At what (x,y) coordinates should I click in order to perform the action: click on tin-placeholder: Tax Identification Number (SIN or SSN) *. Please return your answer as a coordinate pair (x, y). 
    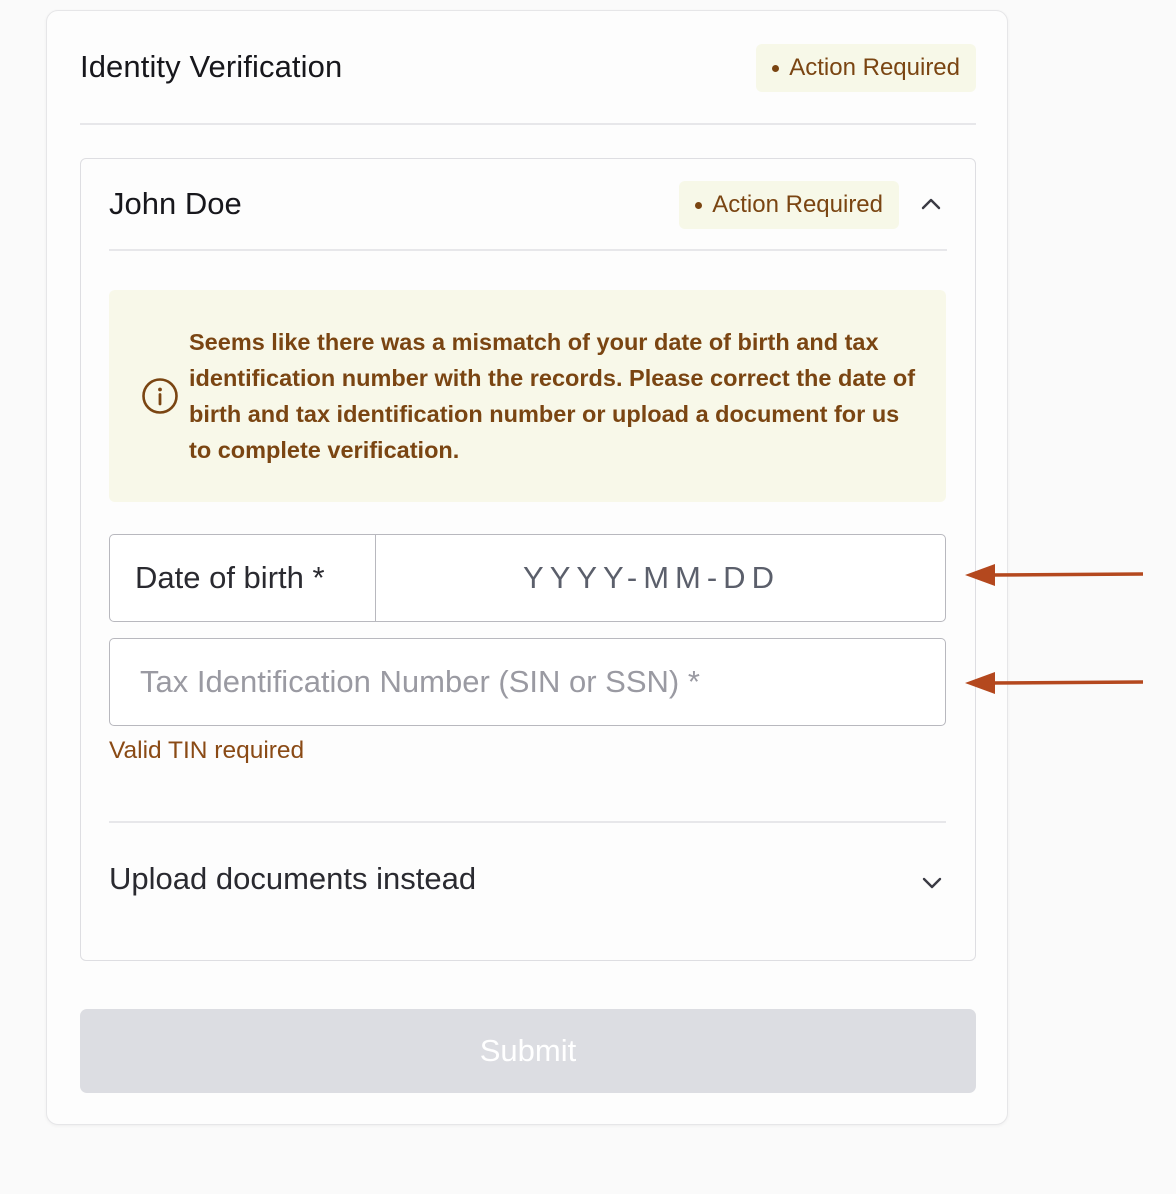
    Looking at the image, I should click on (420, 681).